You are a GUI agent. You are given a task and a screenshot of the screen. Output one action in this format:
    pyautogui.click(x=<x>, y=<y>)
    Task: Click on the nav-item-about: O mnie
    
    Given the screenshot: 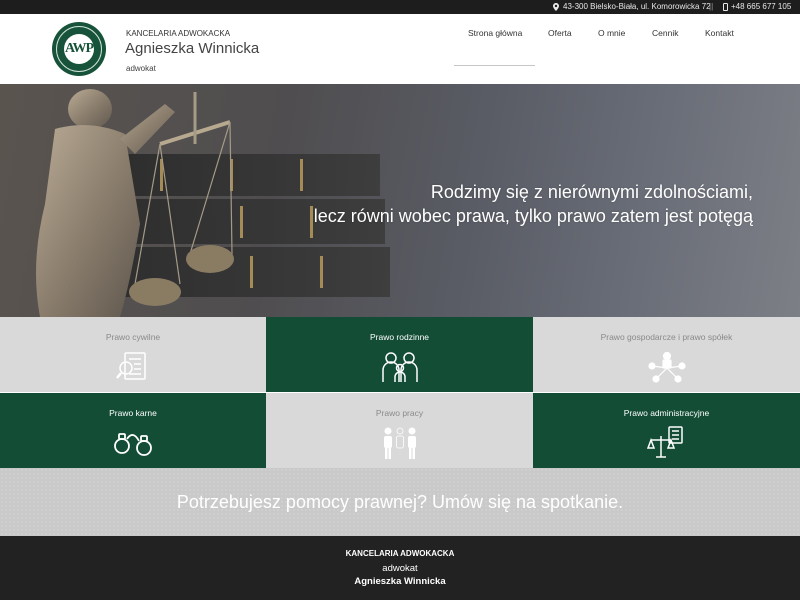 What is the action you would take?
    pyautogui.click(x=611, y=33)
    